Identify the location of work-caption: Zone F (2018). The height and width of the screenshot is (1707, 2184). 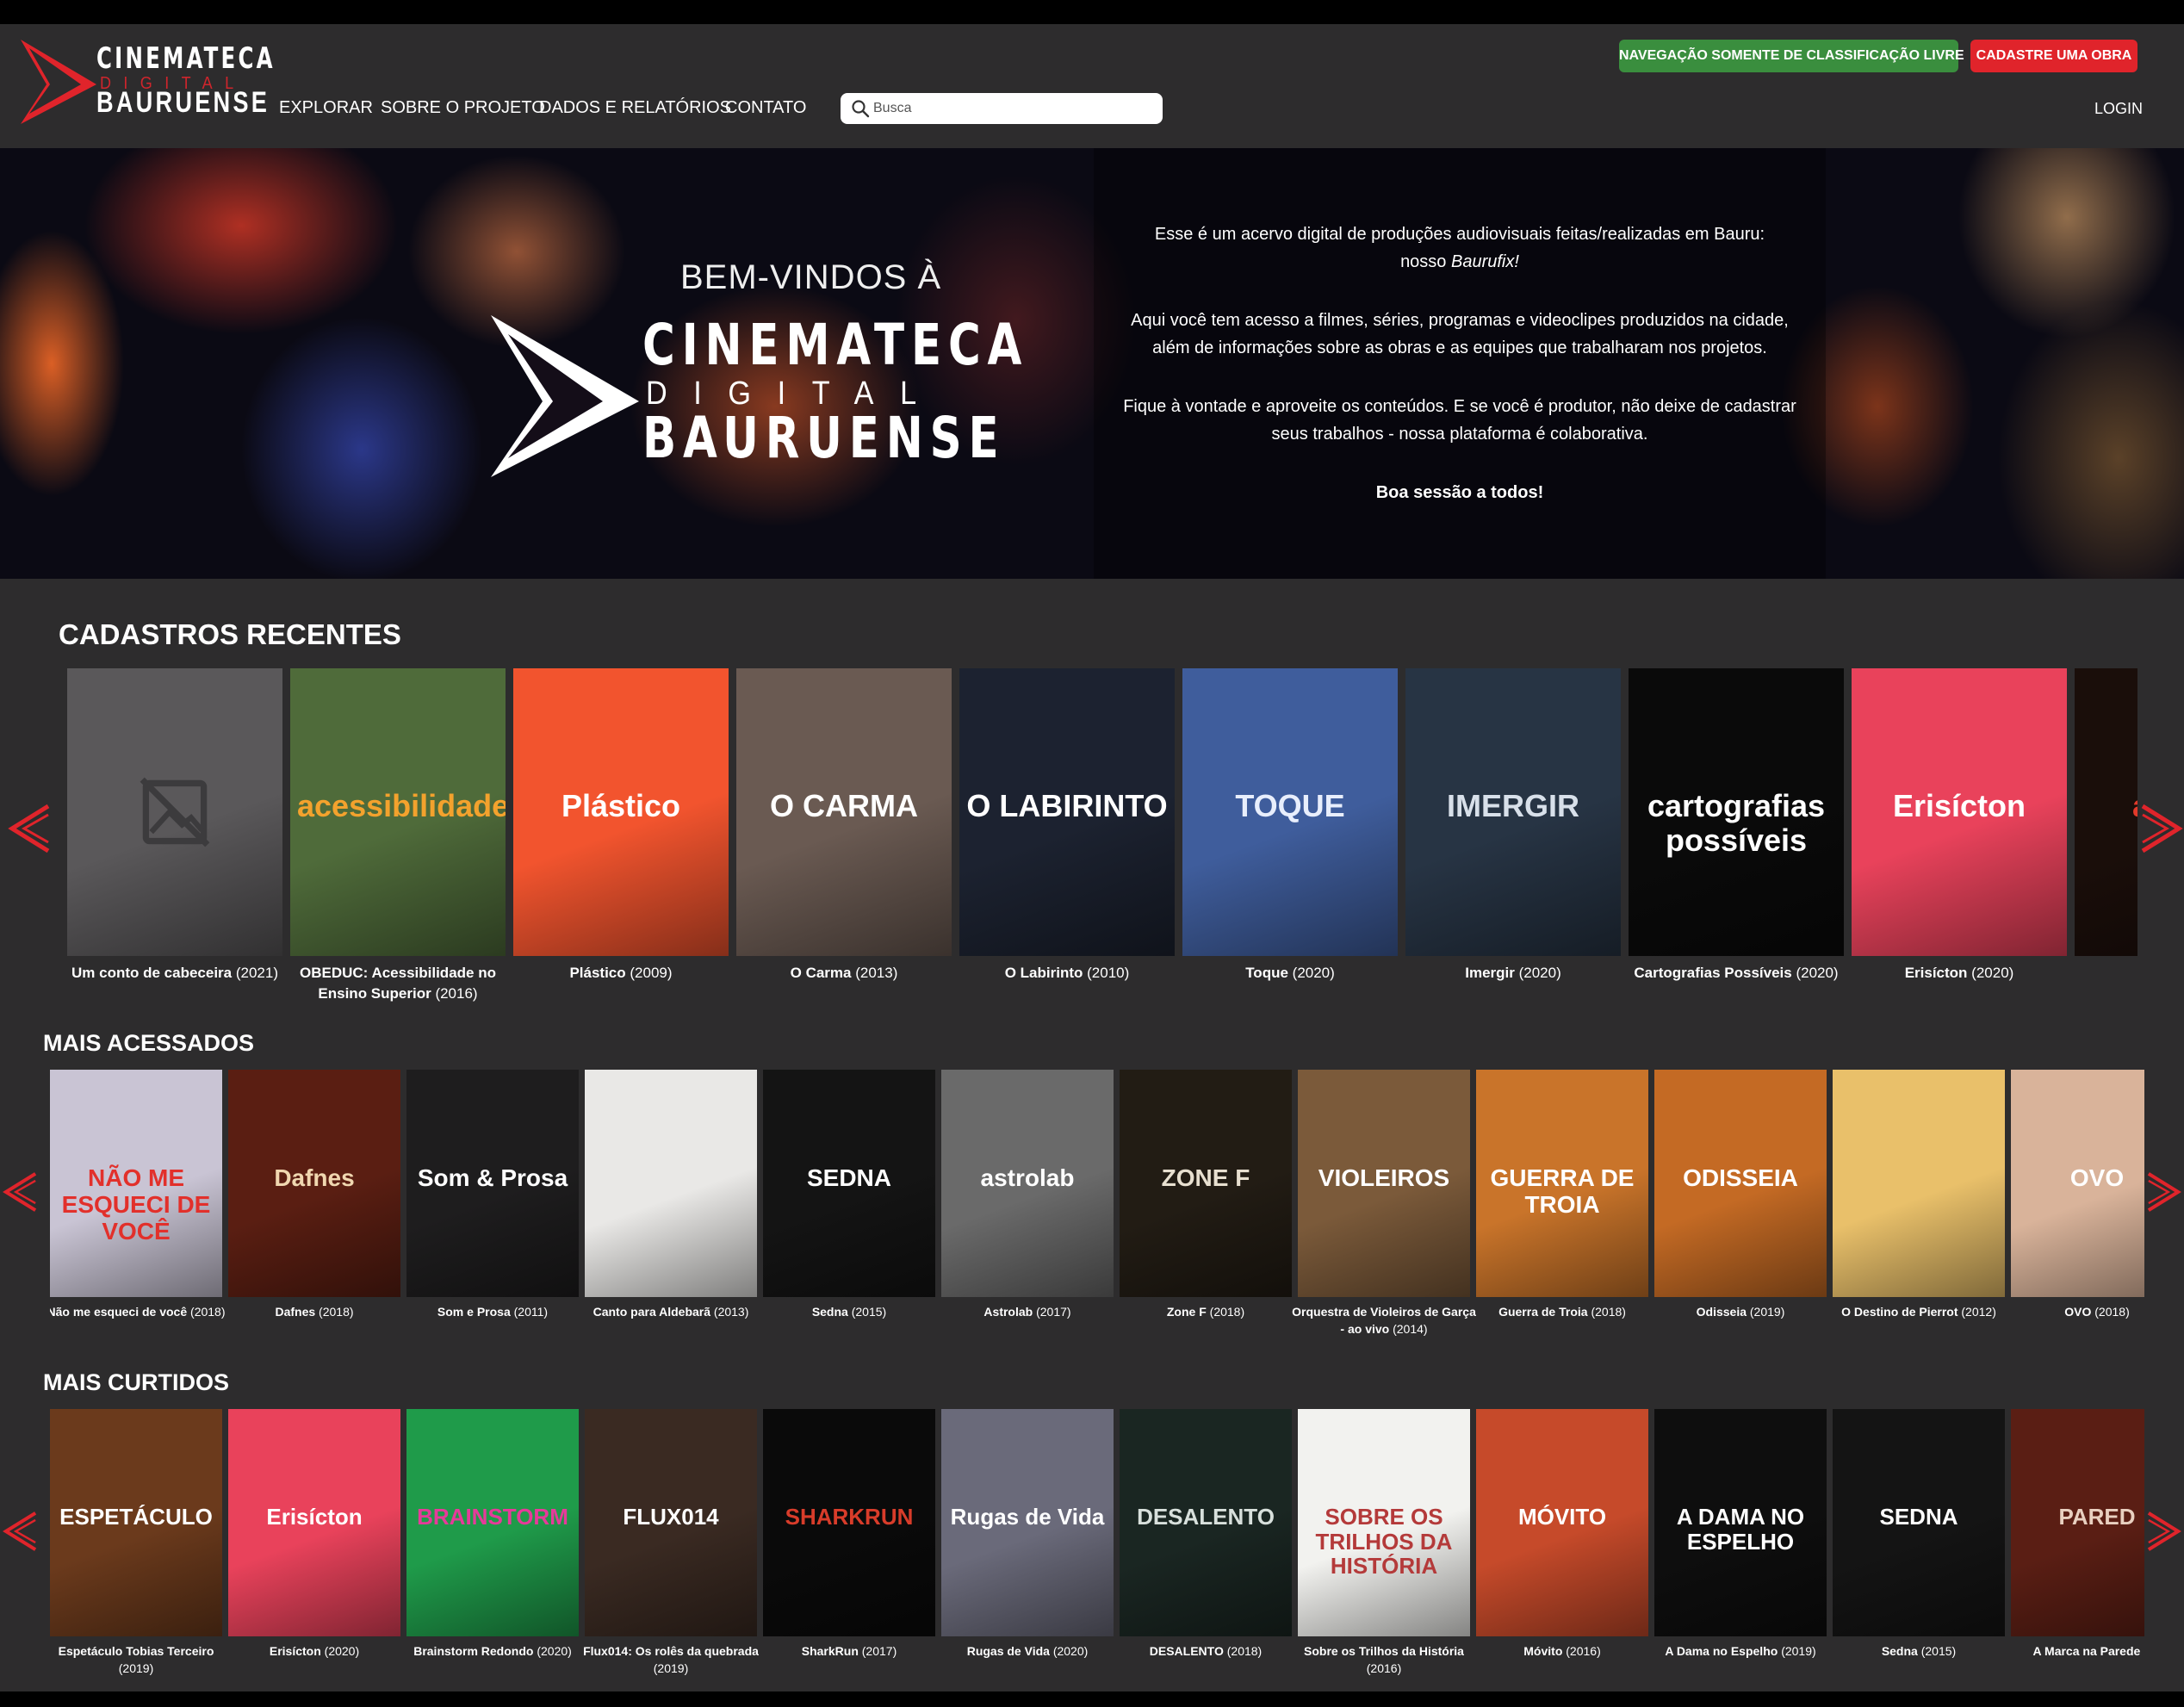
(1206, 1313).